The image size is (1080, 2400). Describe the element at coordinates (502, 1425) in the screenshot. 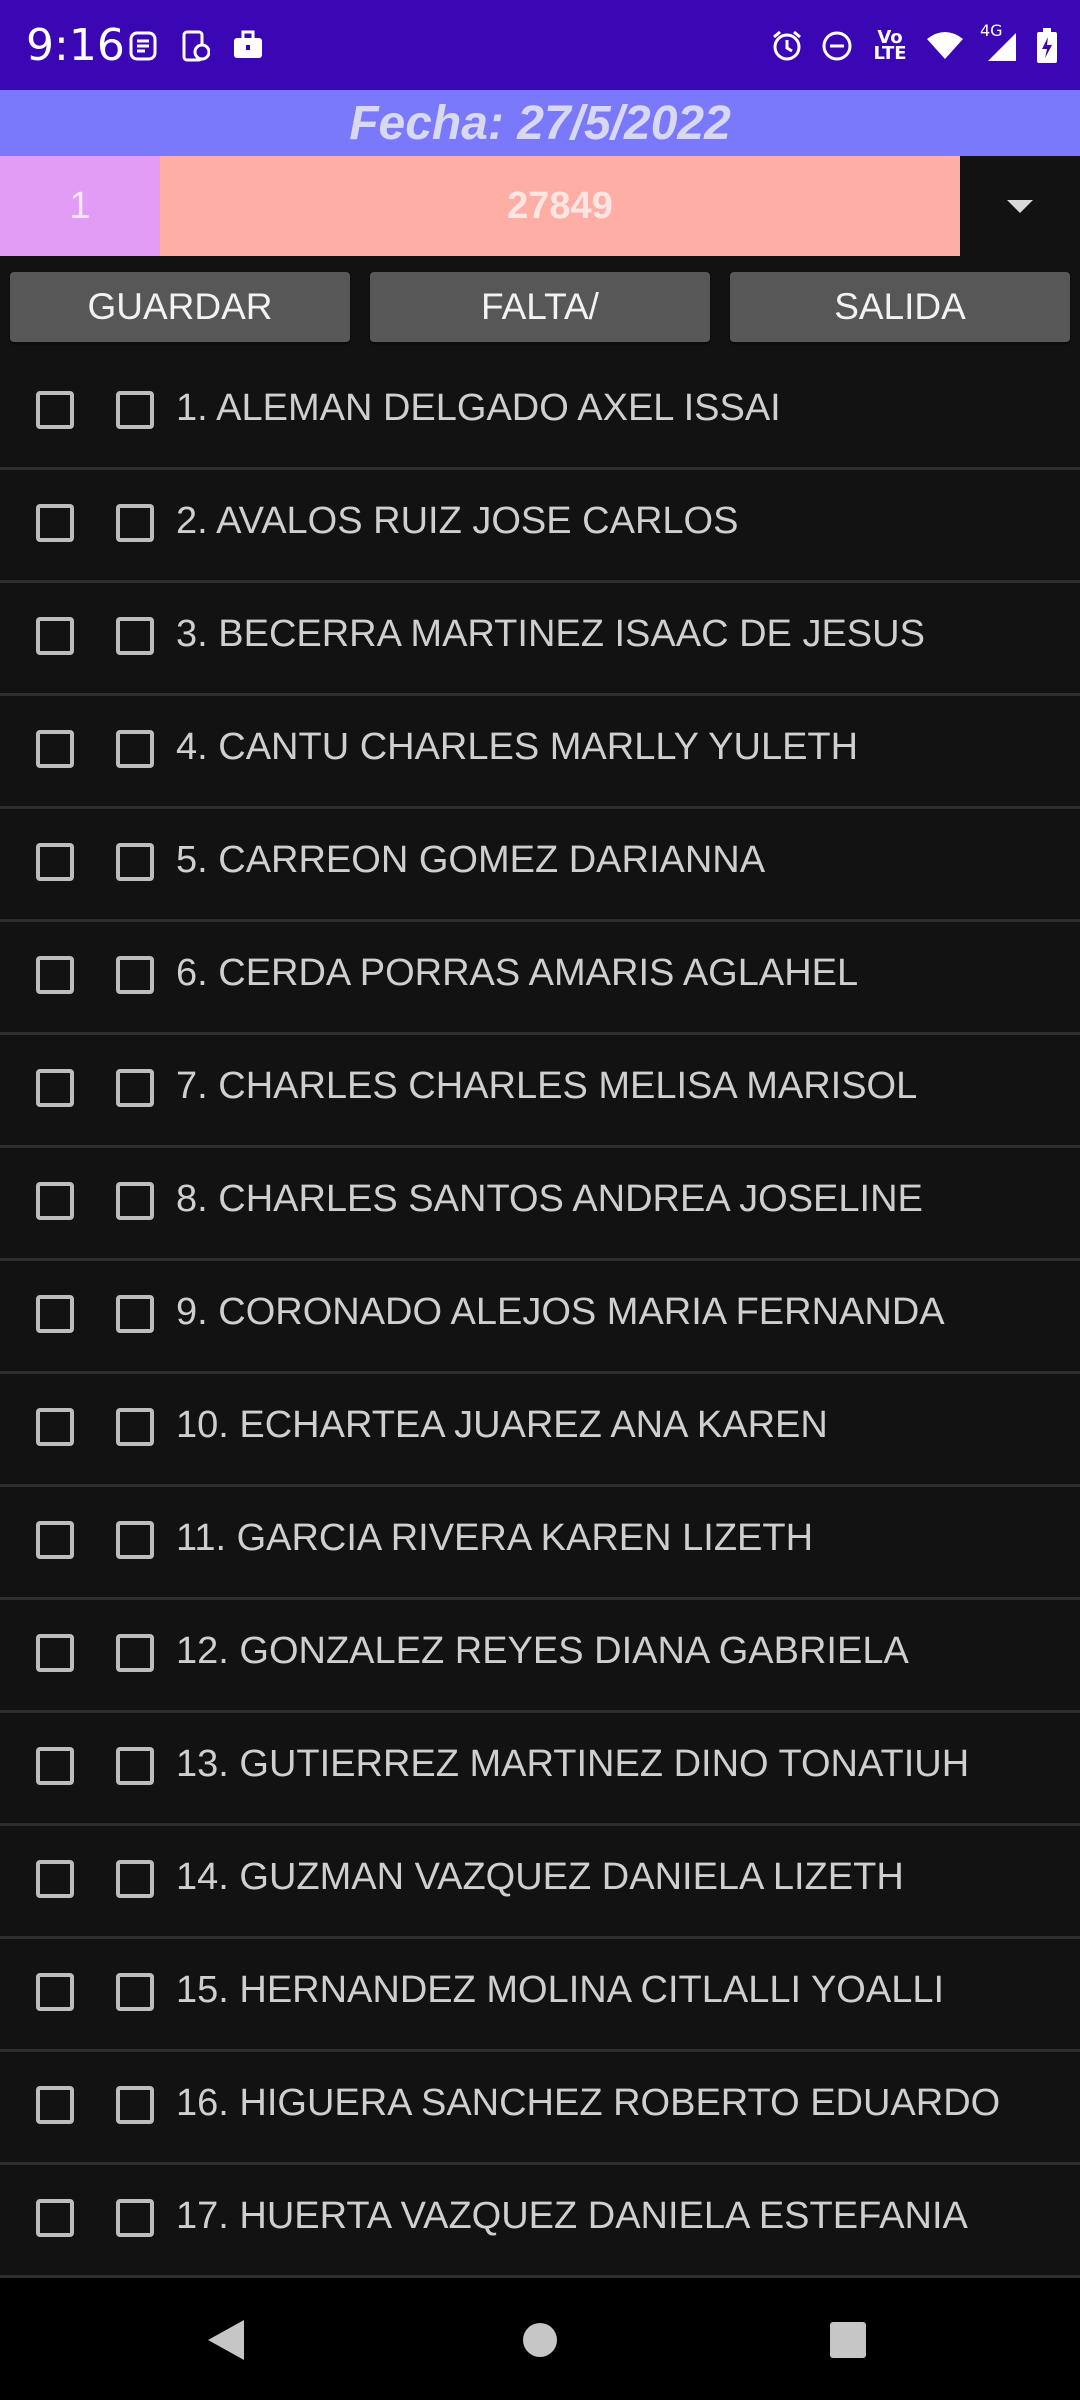

I see `student-name: 10. ECHARTEA JUAREZ ANA KAREN` at that location.